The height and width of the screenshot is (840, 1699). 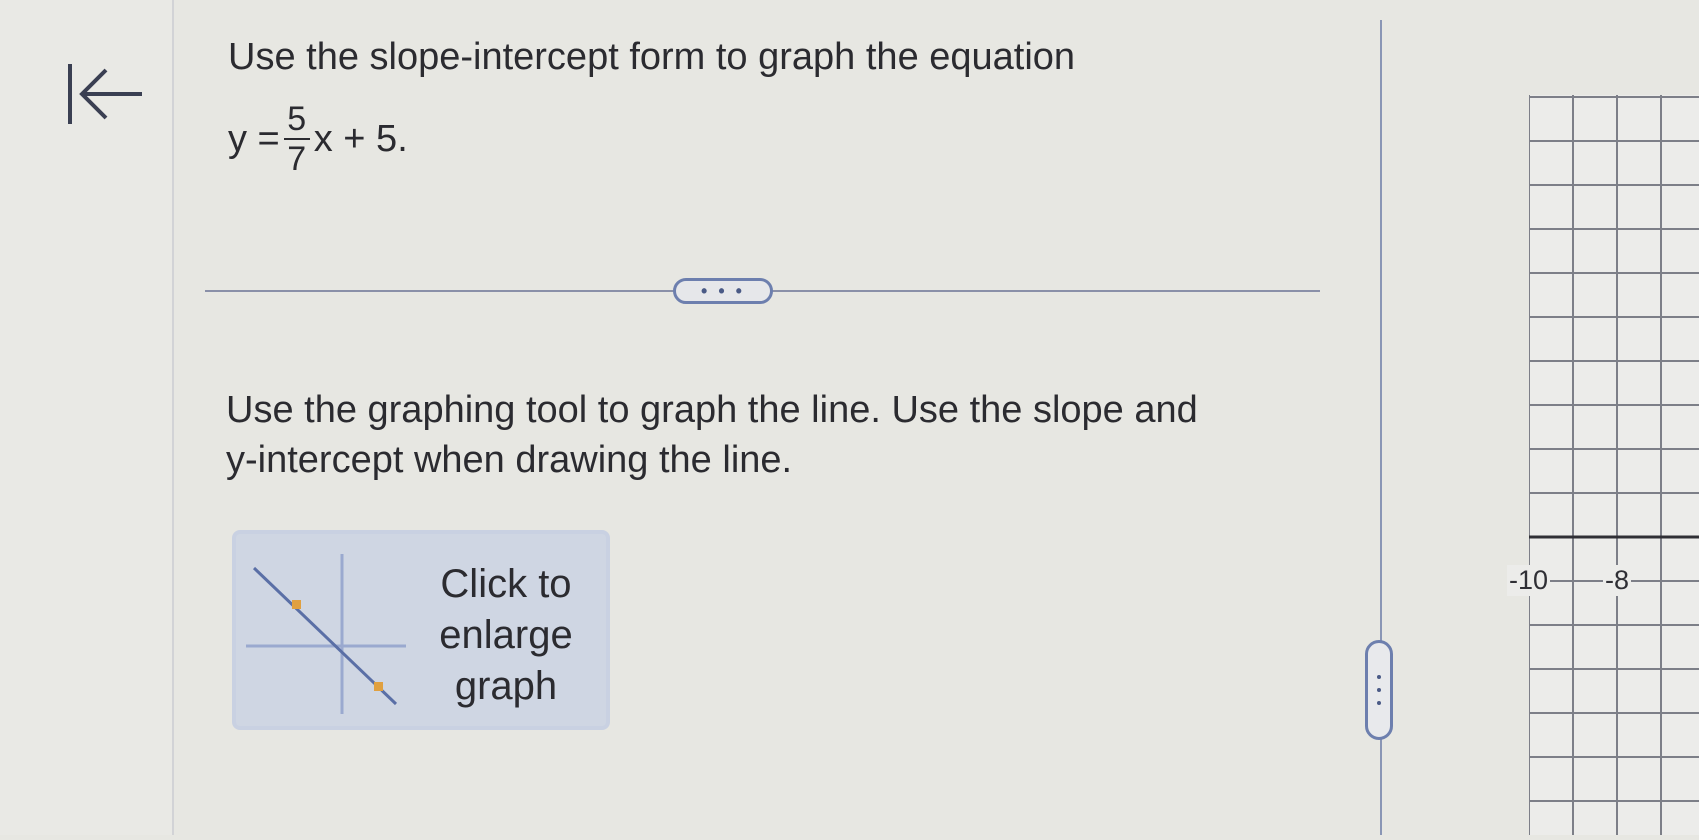 What do you see at coordinates (326, 634) in the screenshot?
I see `graph-thumbnail-icon` at bounding box center [326, 634].